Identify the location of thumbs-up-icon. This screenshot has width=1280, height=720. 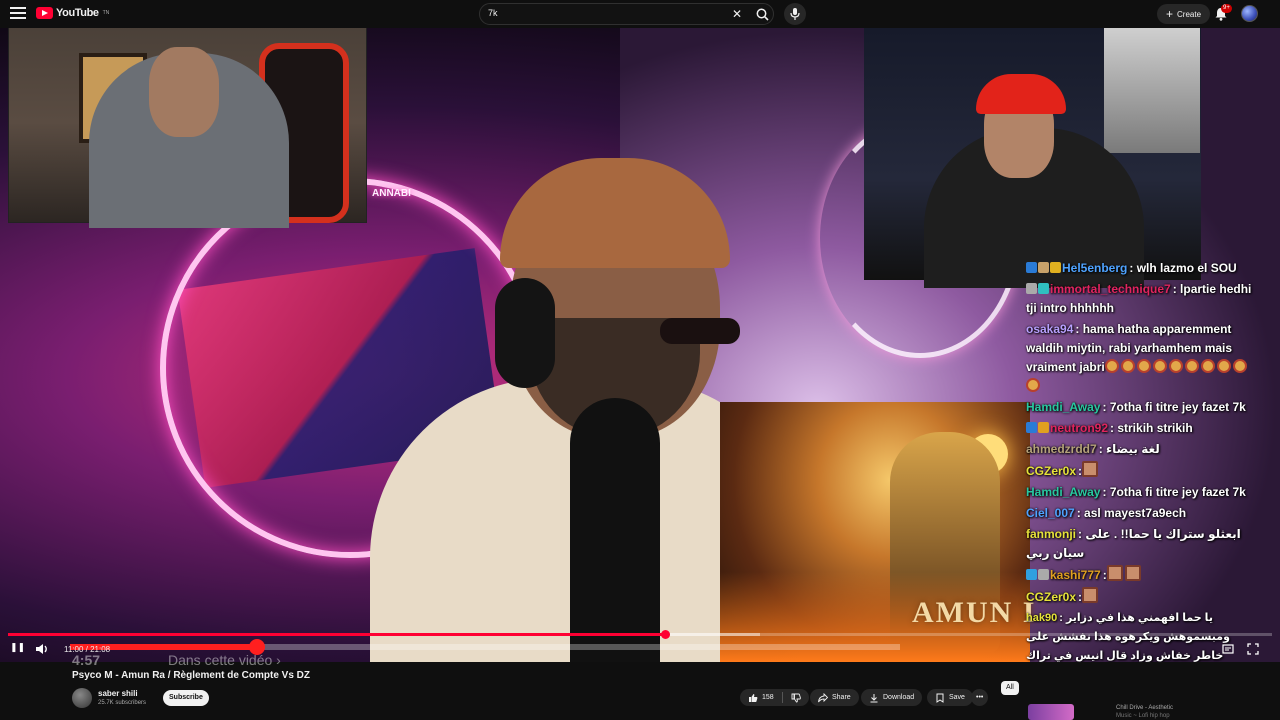
(753, 698).